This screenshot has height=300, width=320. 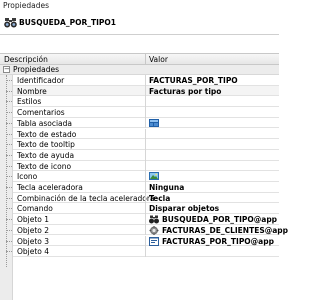 I want to click on property-value: FACTURAS_POR_TIPO@app, so click(x=218, y=241).